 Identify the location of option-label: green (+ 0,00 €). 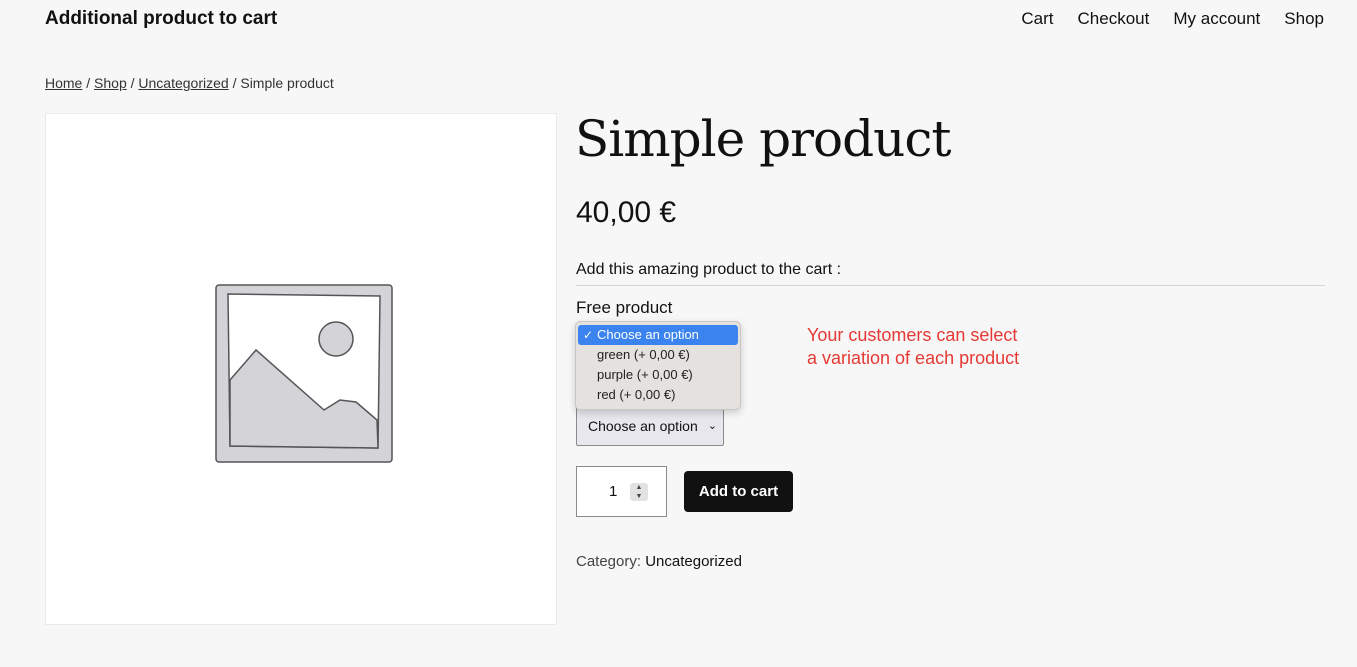
(643, 354).